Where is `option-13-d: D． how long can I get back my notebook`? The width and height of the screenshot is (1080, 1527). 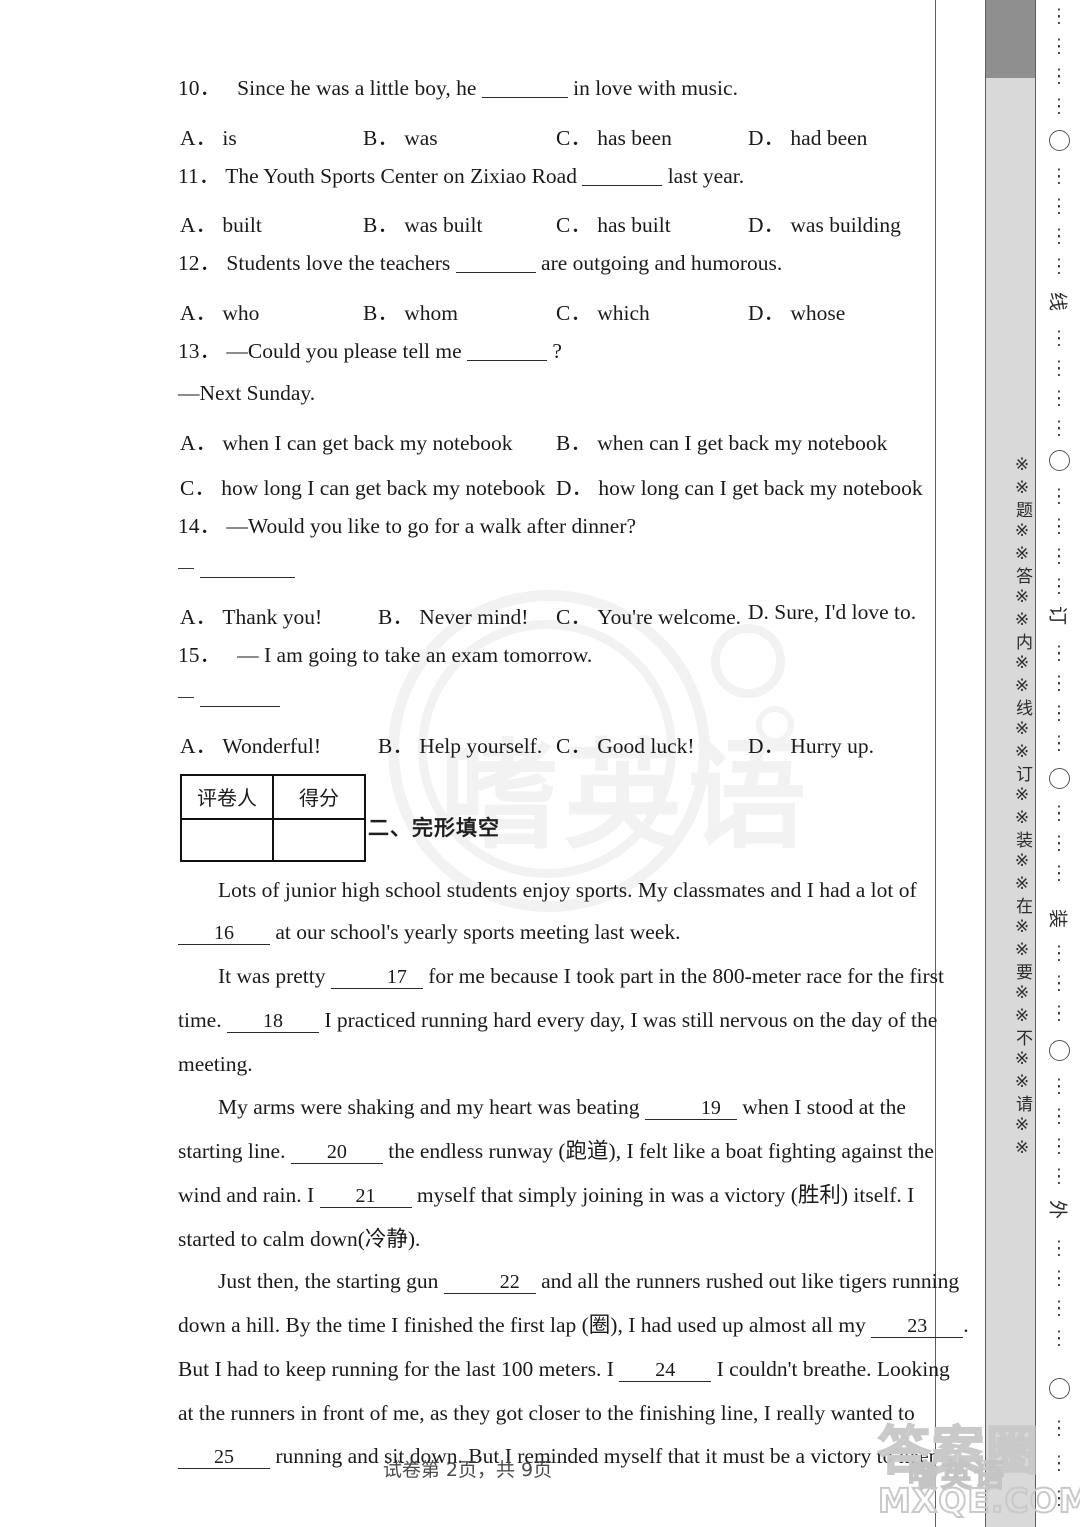 option-13-d: D． how long can I get back my notebook is located at coordinates (739, 486).